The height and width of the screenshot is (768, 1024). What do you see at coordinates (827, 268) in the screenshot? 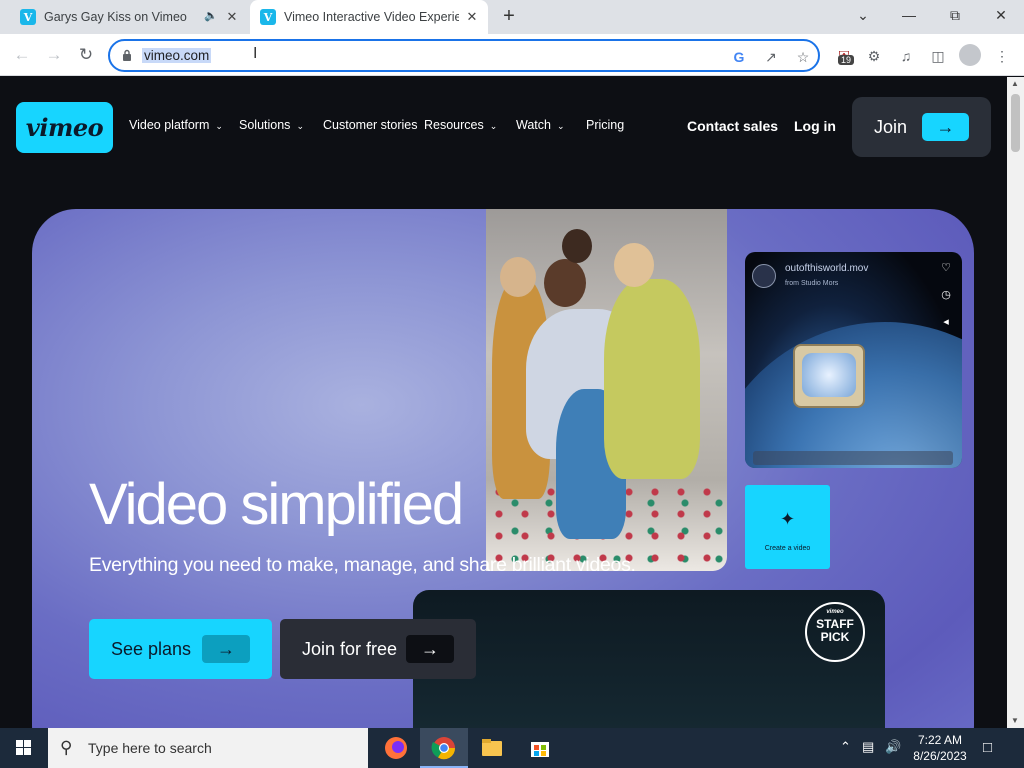
I see `video-file-name: outofthisworld.mov` at bounding box center [827, 268].